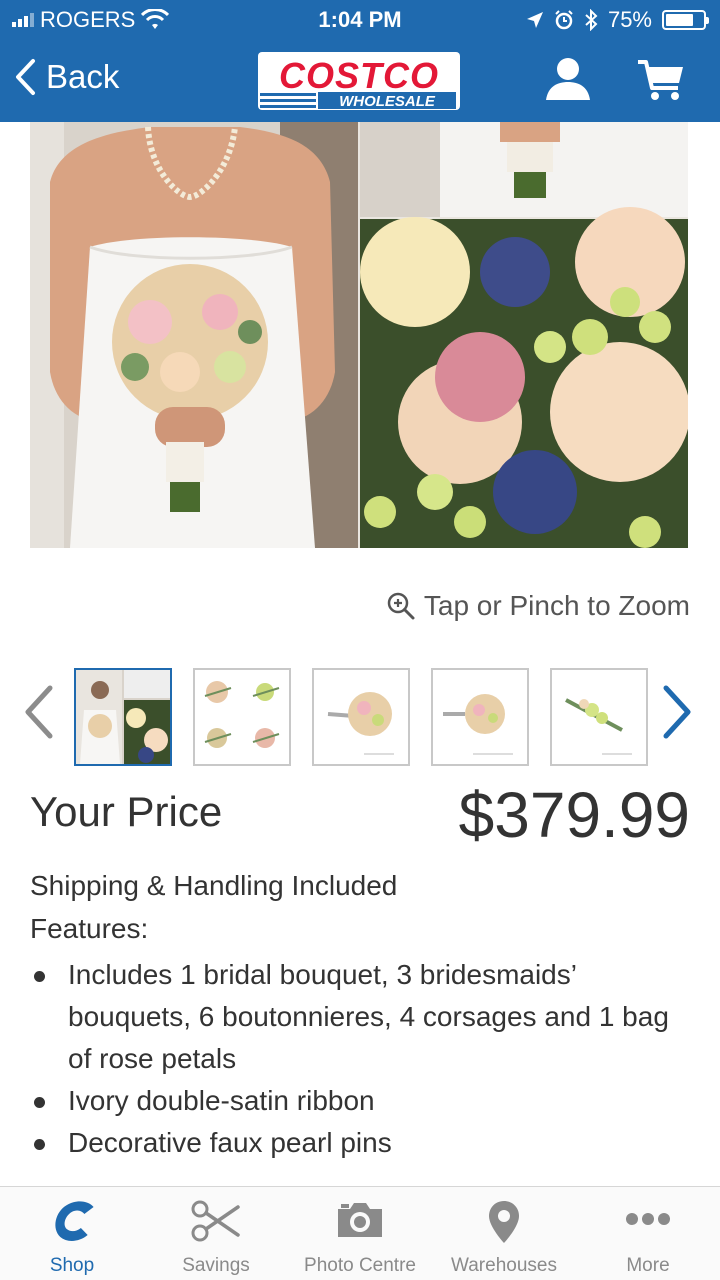  I want to click on thumbnail-carousel, so click(360, 717).